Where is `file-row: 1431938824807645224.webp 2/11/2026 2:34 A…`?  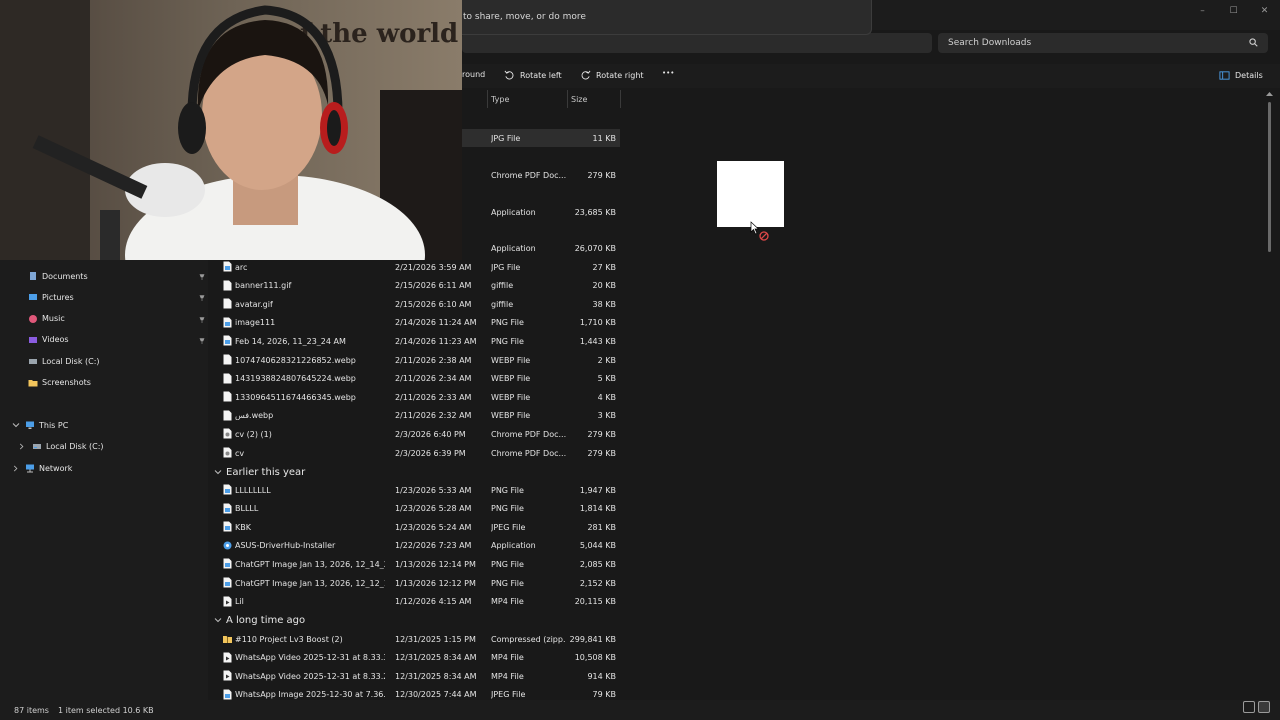 file-row: 1431938824807645224.webp 2/11/2026 2:34 A… is located at coordinates (415, 379).